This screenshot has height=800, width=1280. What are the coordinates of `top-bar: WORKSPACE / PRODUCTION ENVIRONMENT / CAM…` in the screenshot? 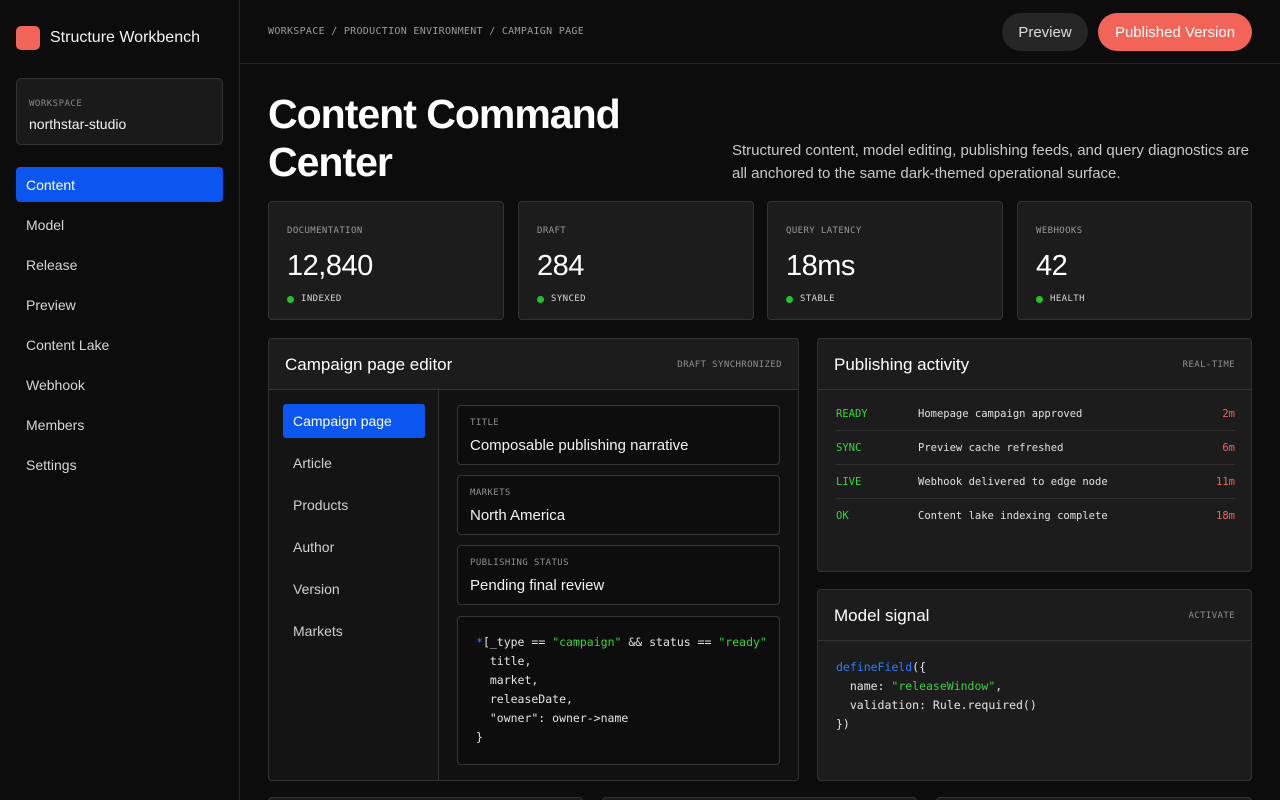 It's located at (760, 32).